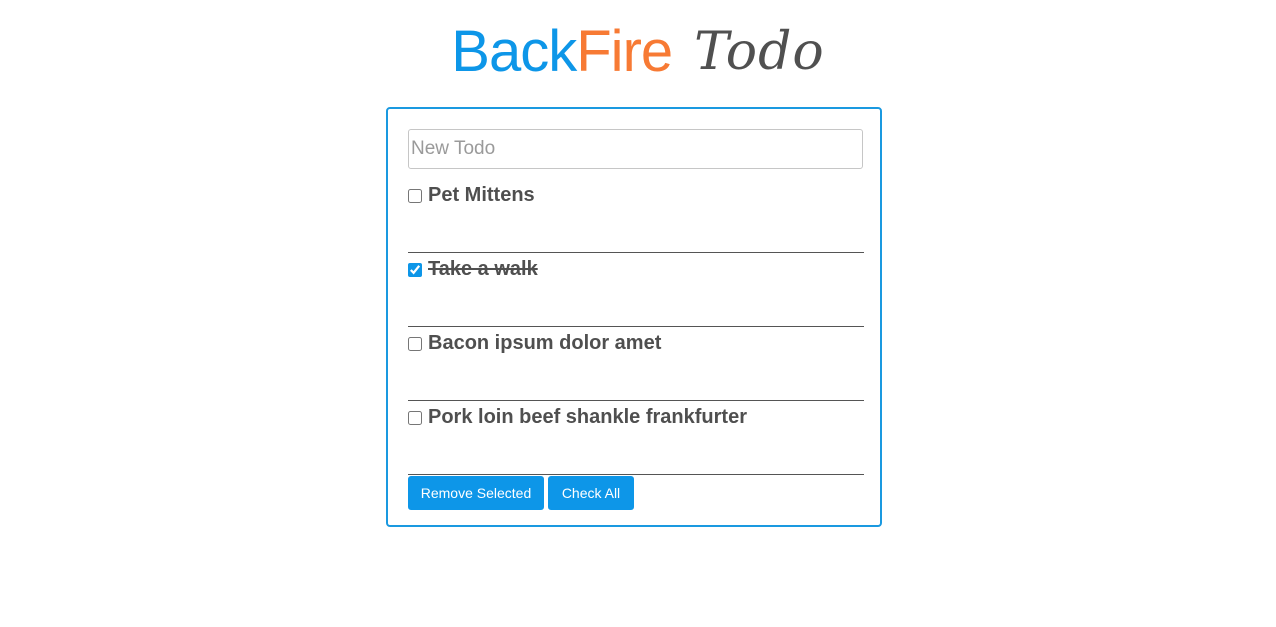  What do you see at coordinates (636, 438) in the screenshot?
I see `todo-item: Pork loin beef shankle frankfurter` at bounding box center [636, 438].